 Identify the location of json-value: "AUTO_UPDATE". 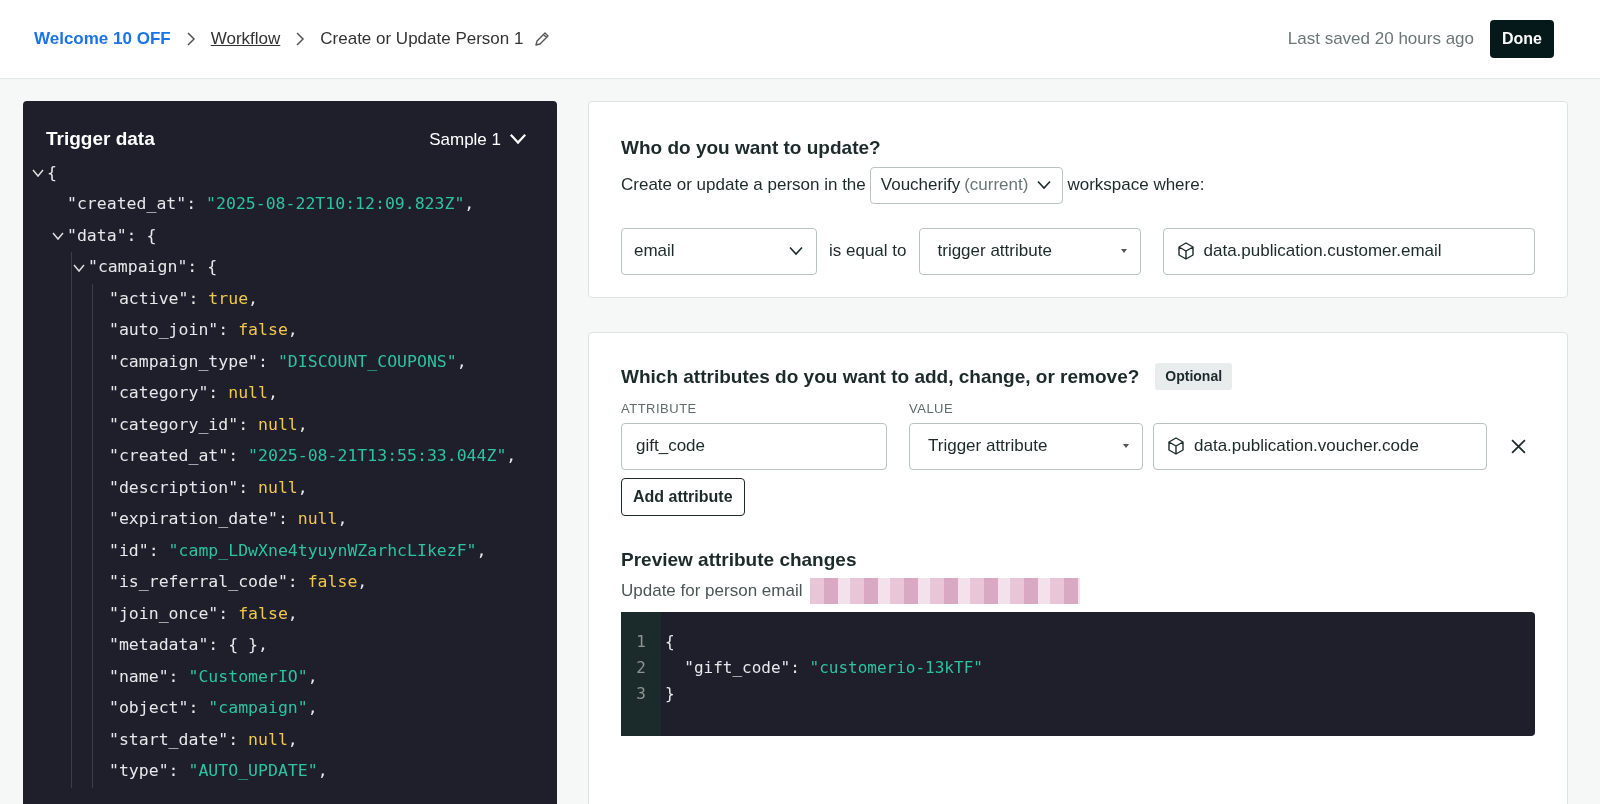
(253, 771).